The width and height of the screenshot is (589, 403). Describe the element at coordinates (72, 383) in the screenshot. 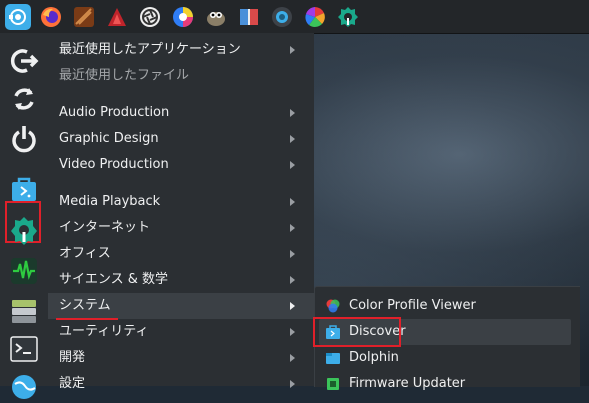

I see `menu-item-label: 設定` at that location.